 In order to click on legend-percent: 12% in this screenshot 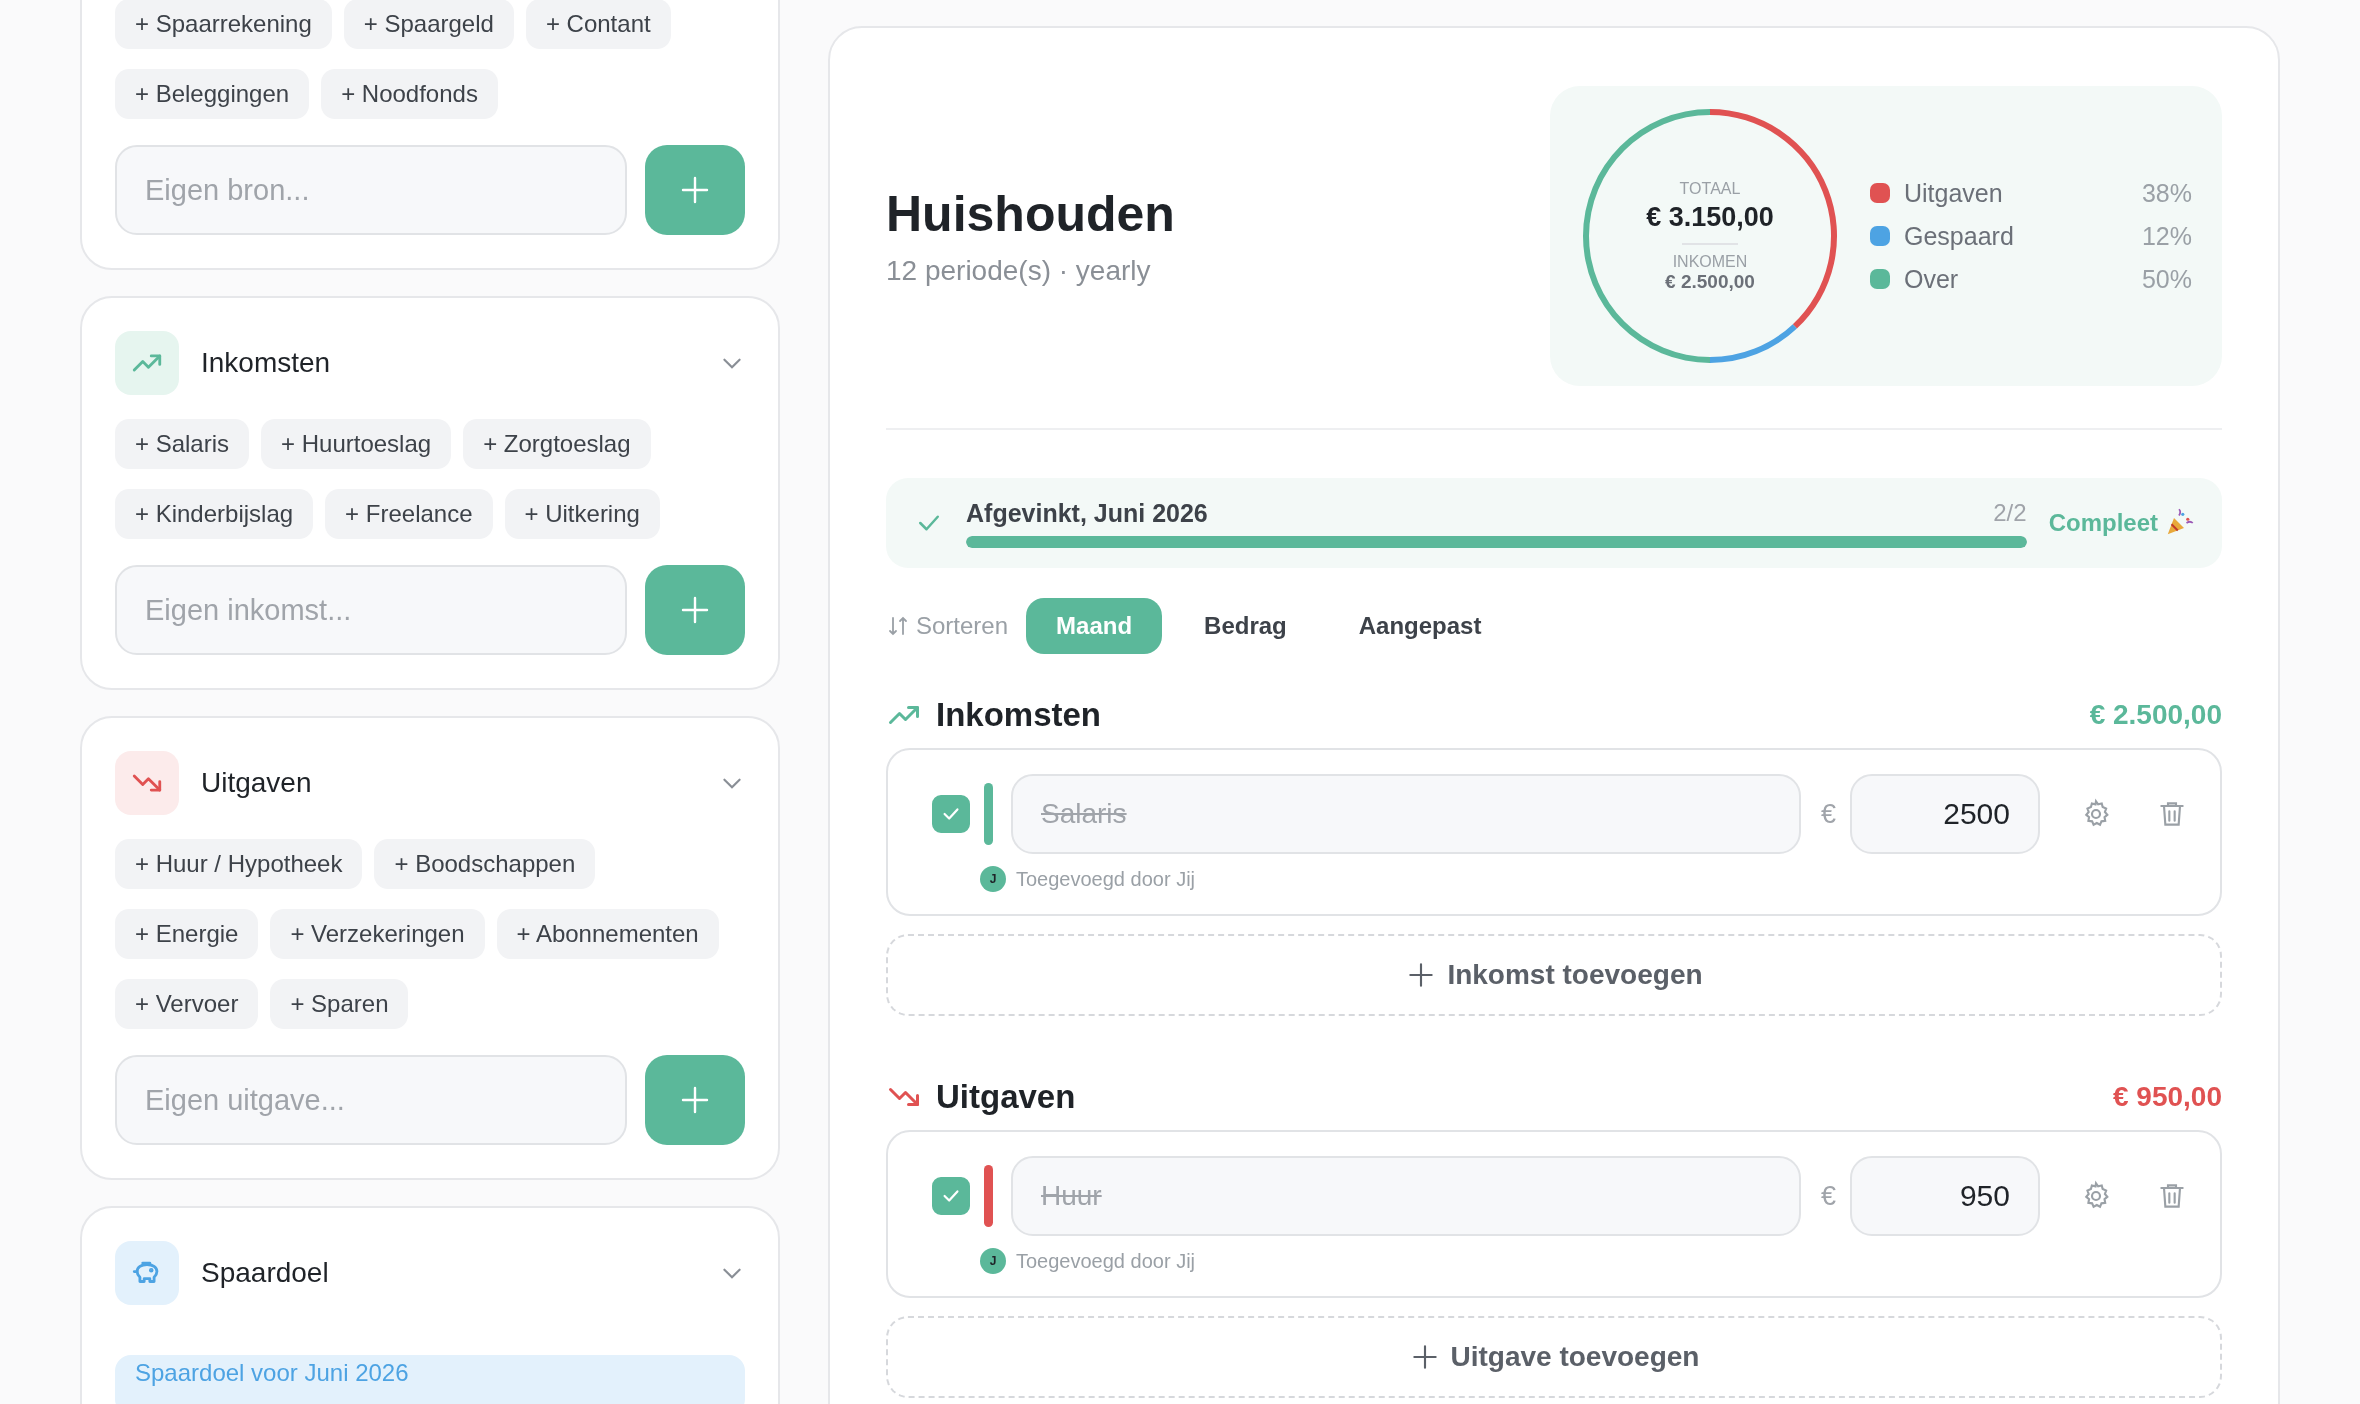, I will do `click(2166, 236)`.